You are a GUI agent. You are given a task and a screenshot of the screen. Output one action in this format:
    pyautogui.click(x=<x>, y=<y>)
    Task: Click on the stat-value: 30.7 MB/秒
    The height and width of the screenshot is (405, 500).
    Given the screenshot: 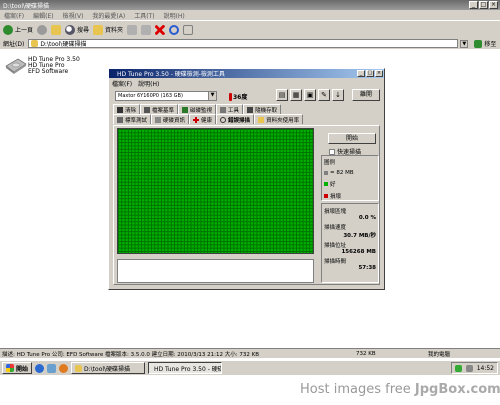 What is the action you would take?
    pyautogui.click(x=359, y=236)
    